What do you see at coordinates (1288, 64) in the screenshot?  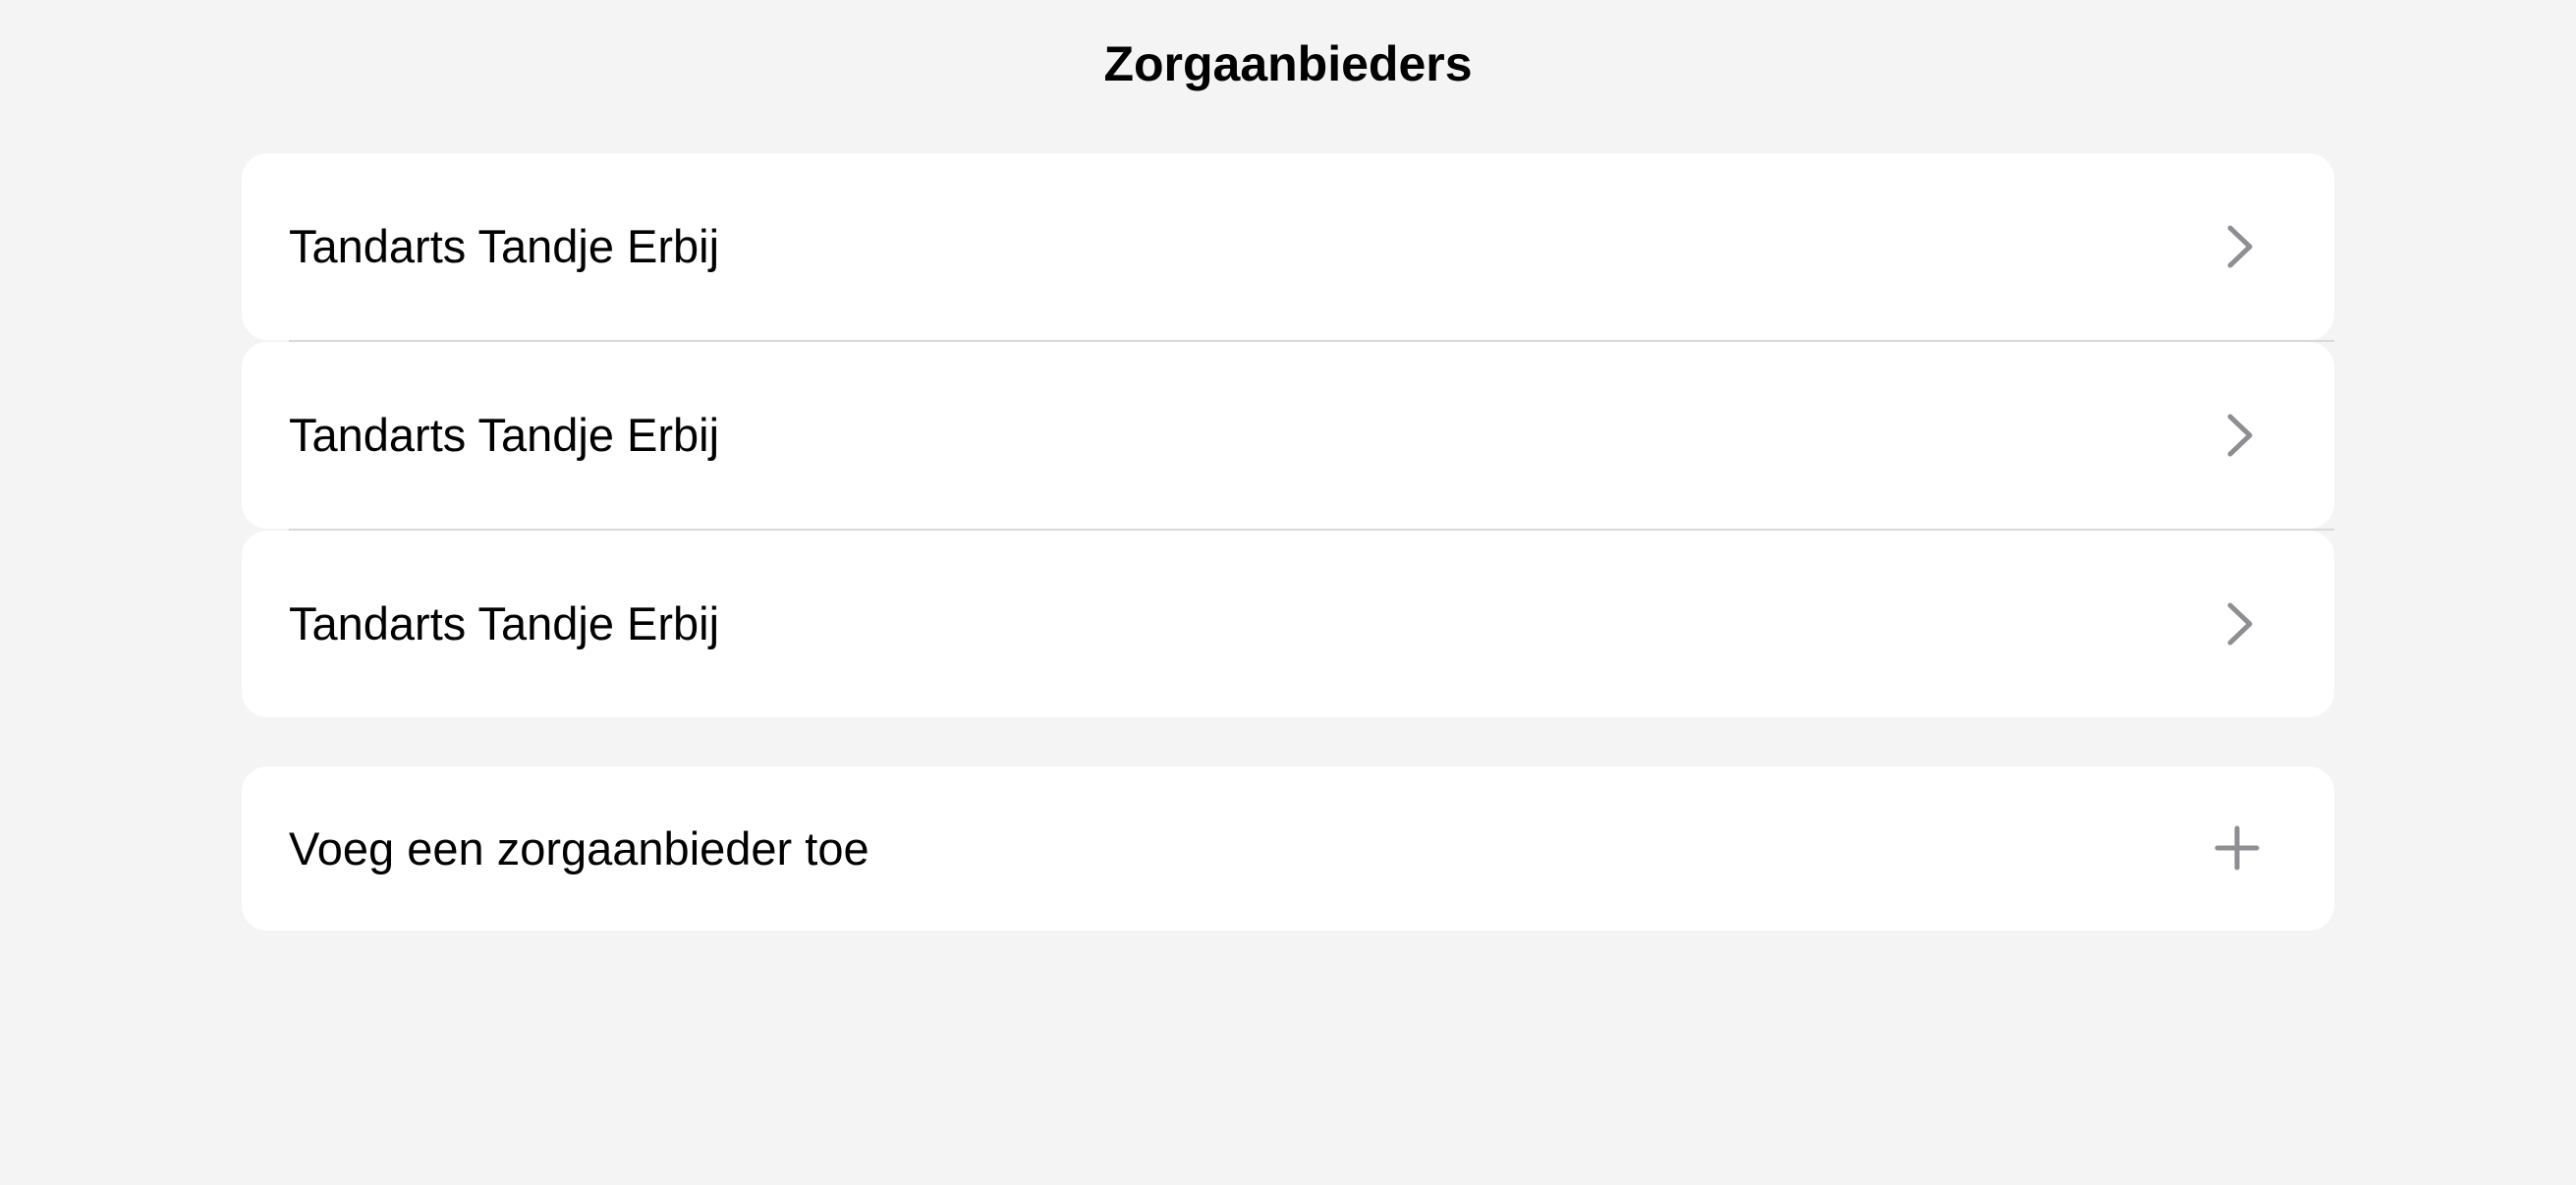 I see `page-title: Zorgaanbieders` at bounding box center [1288, 64].